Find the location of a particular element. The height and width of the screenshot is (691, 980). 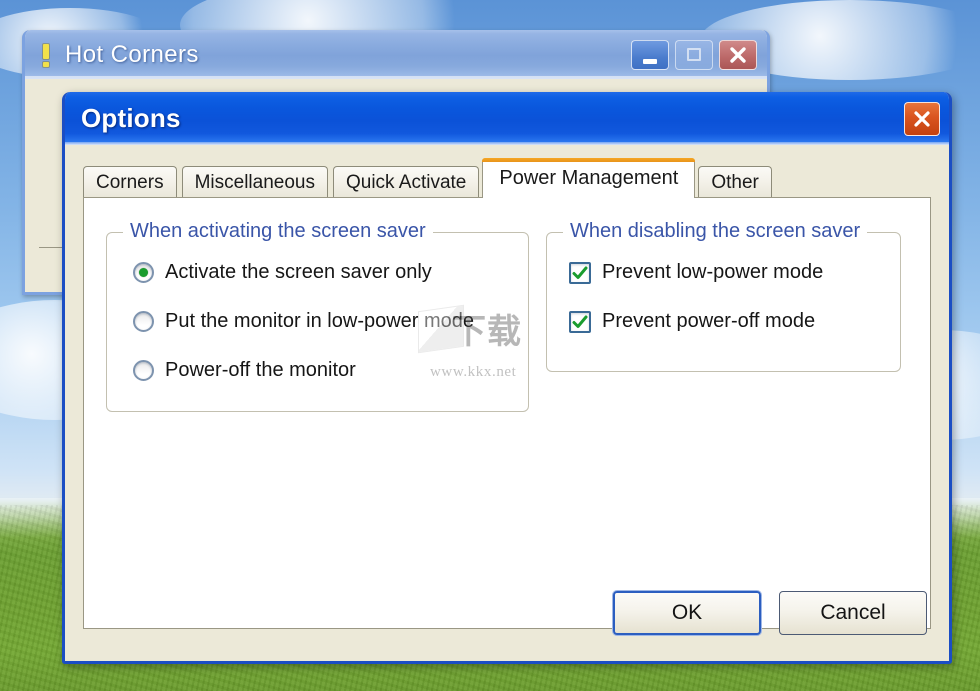

radio-power-off-monitor: Power-off the monitor is located at coordinates (244, 370).